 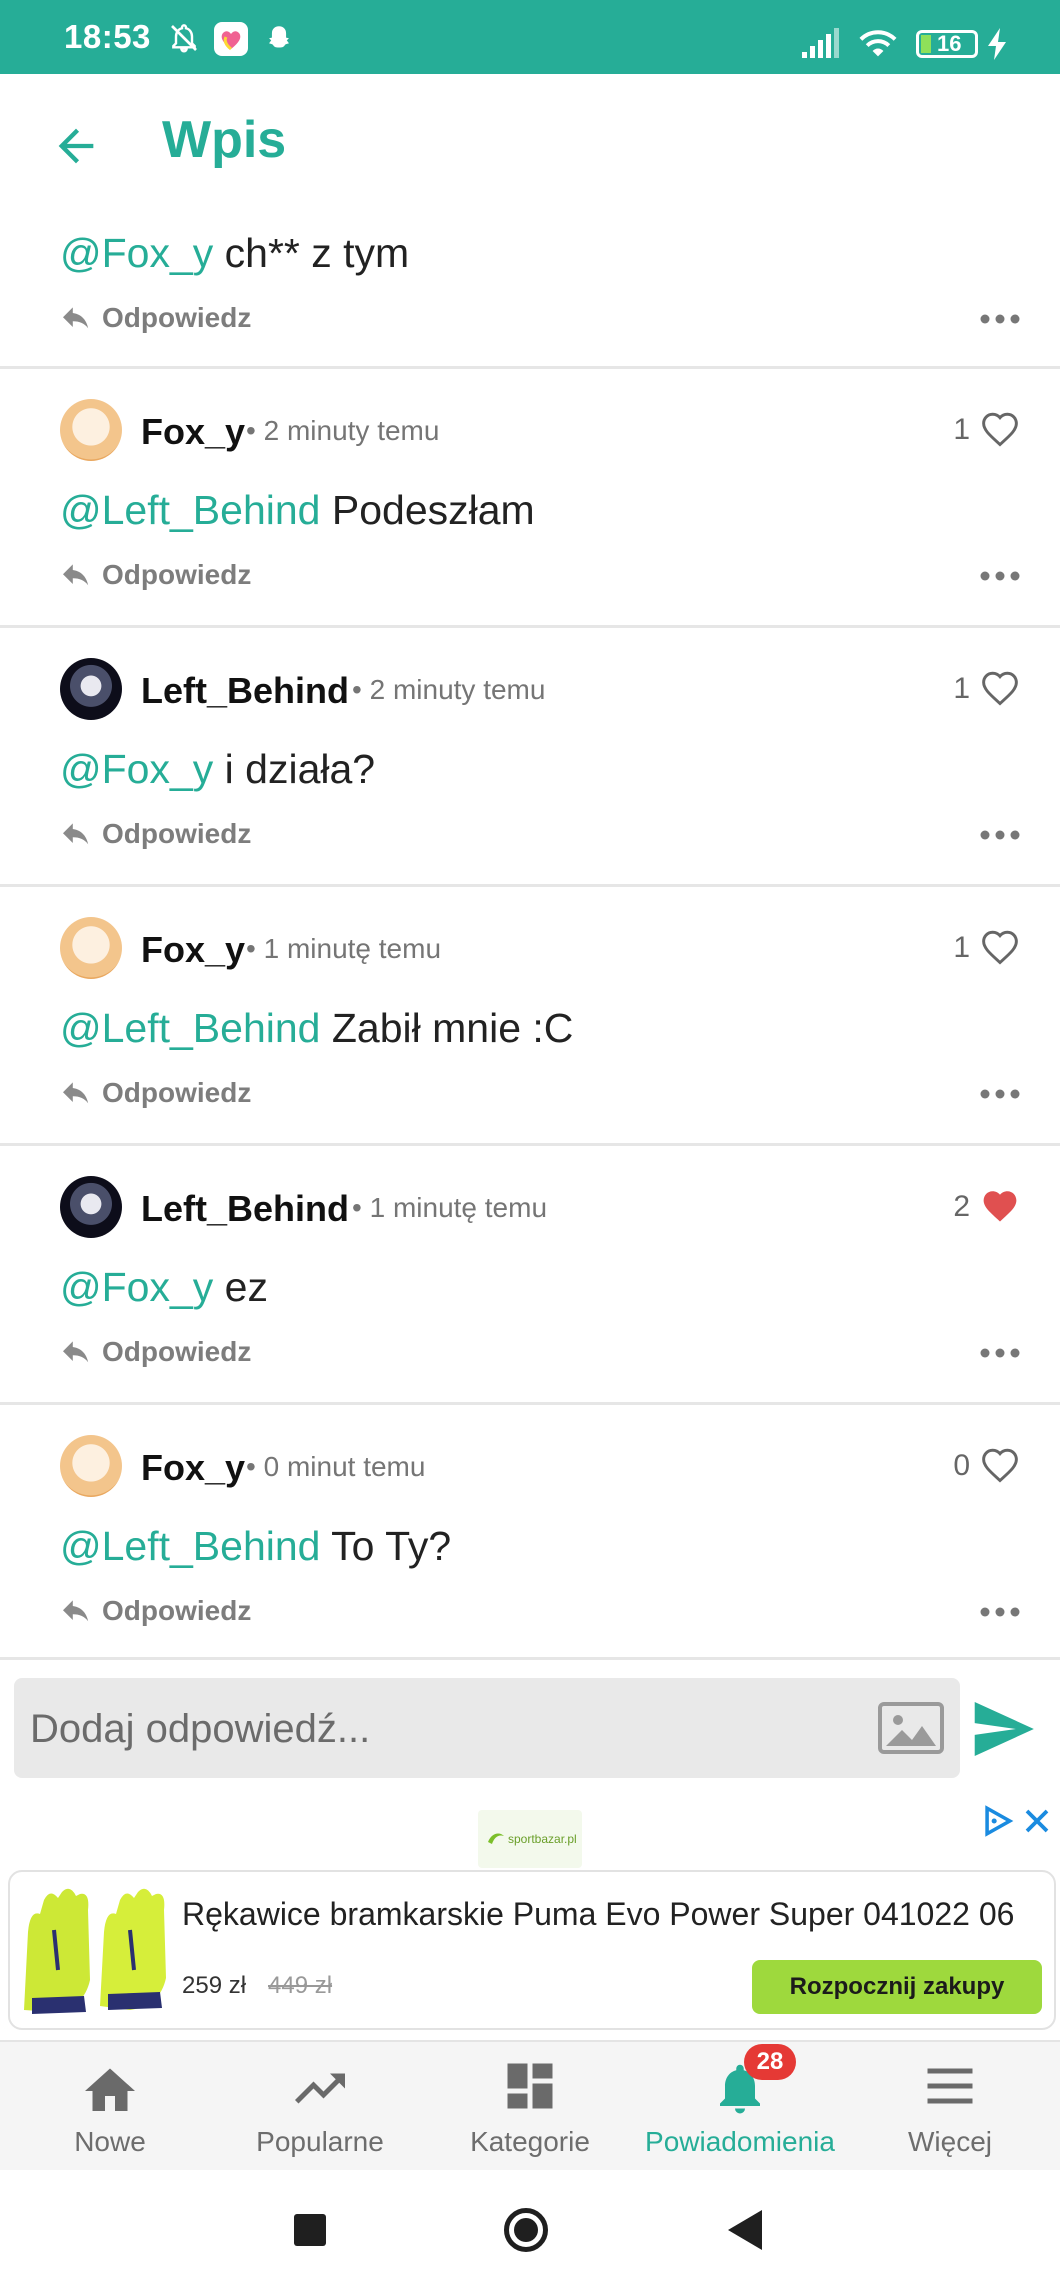 I want to click on back-arrow-icon, so click(x=76, y=146).